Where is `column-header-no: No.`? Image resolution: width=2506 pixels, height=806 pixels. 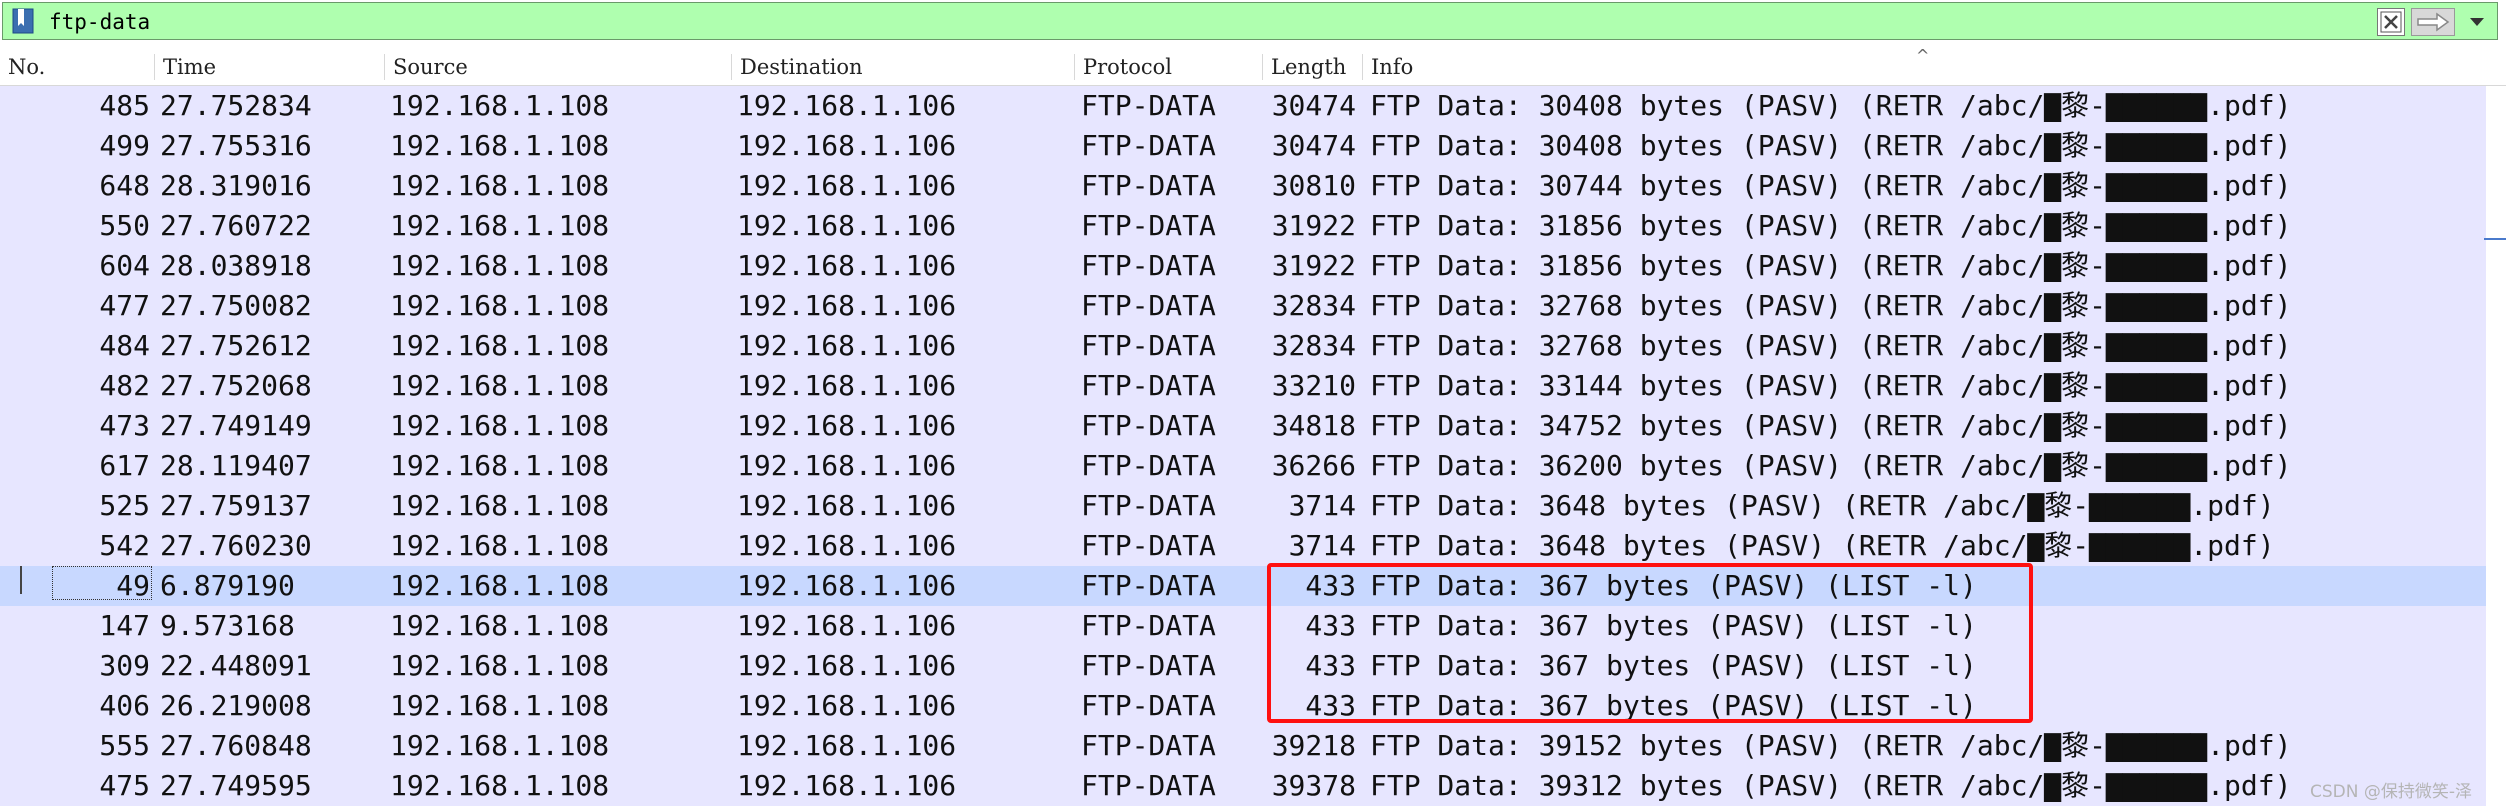 column-header-no: No. is located at coordinates (22, 67).